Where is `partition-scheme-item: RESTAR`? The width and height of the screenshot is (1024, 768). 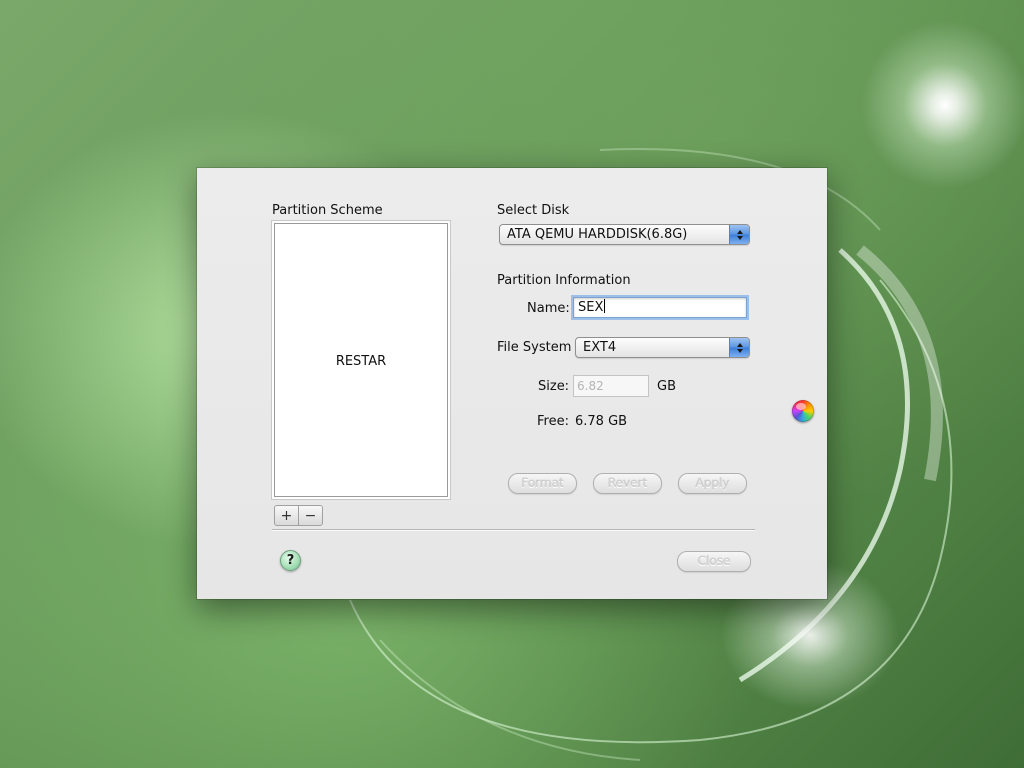
partition-scheme-item: RESTAR is located at coordinates (361, 361).